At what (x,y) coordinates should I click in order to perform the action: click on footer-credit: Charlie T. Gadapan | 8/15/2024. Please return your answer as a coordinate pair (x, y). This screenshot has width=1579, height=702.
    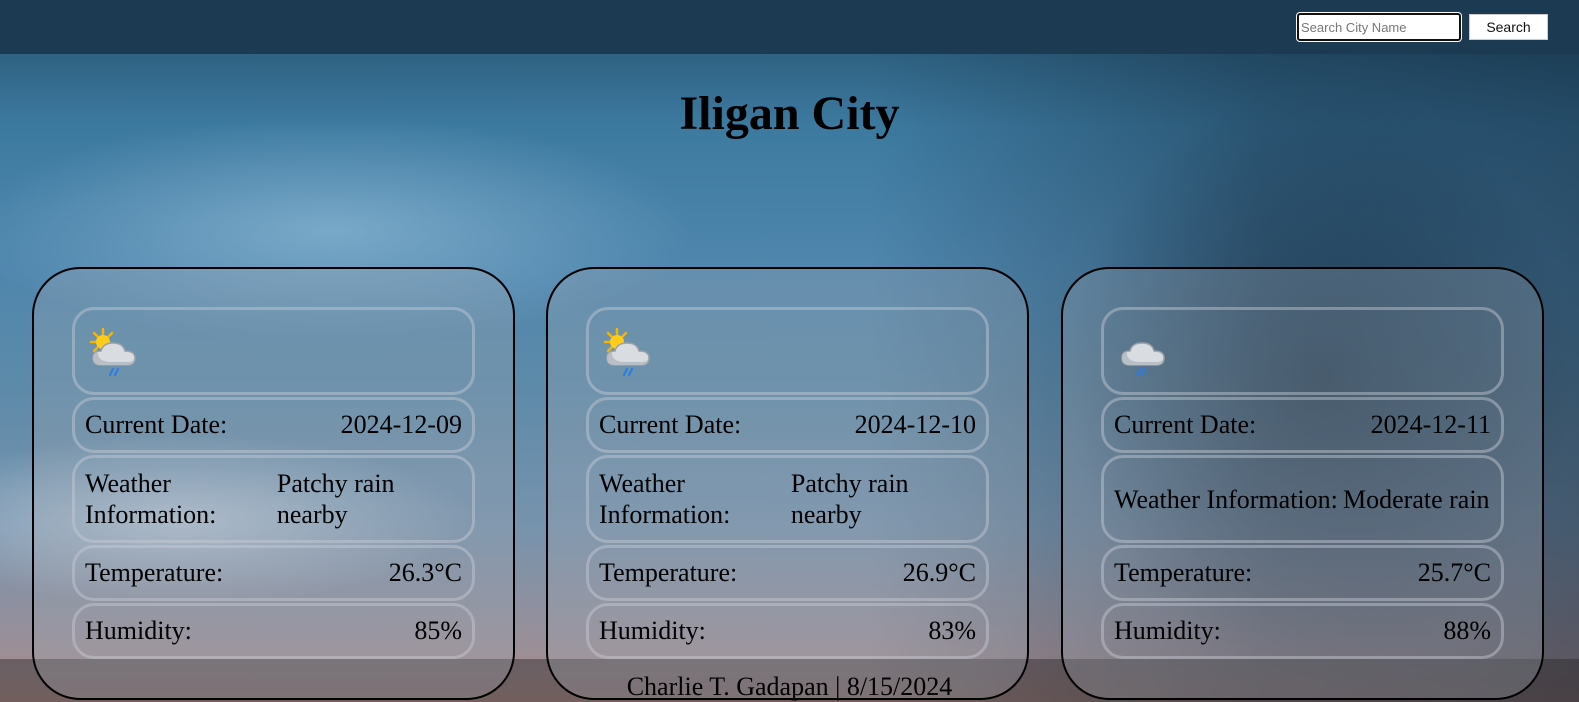
    Looking at the image, I should click on (789, 686).